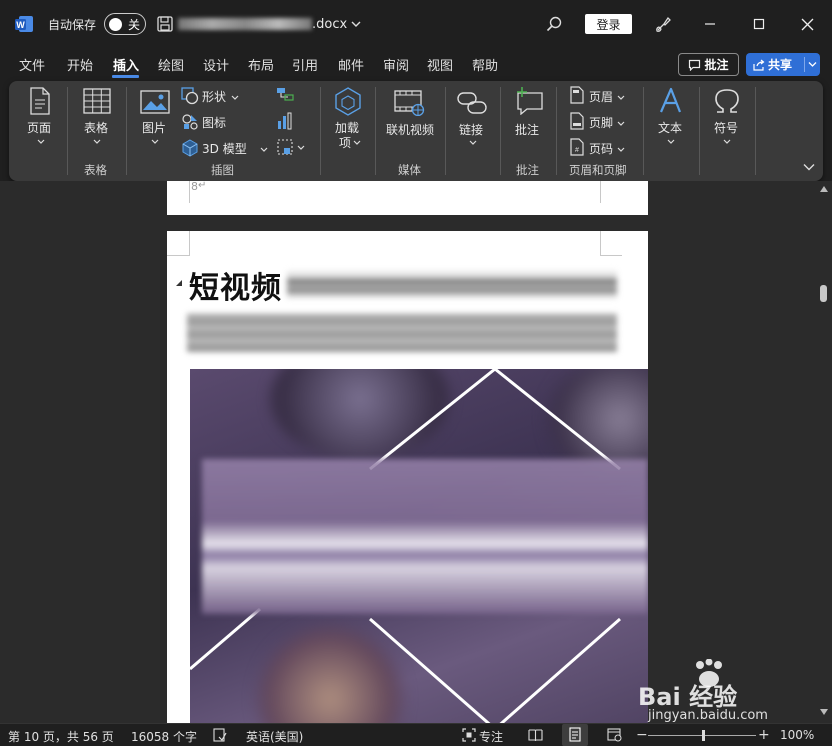  I want to click on share-divider, so click(804, 64).